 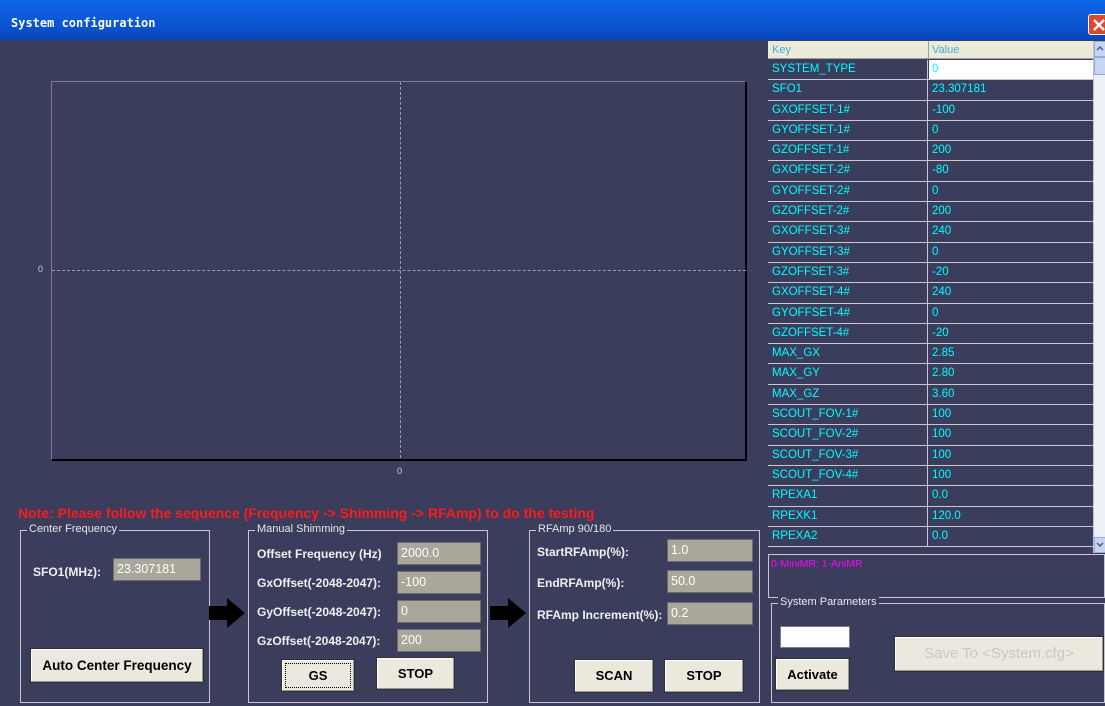 What do you see at coordinates (710, 550) in the screenshot?
I see `start-rfamp-field: 1.0` at bounding box center [710, 550].